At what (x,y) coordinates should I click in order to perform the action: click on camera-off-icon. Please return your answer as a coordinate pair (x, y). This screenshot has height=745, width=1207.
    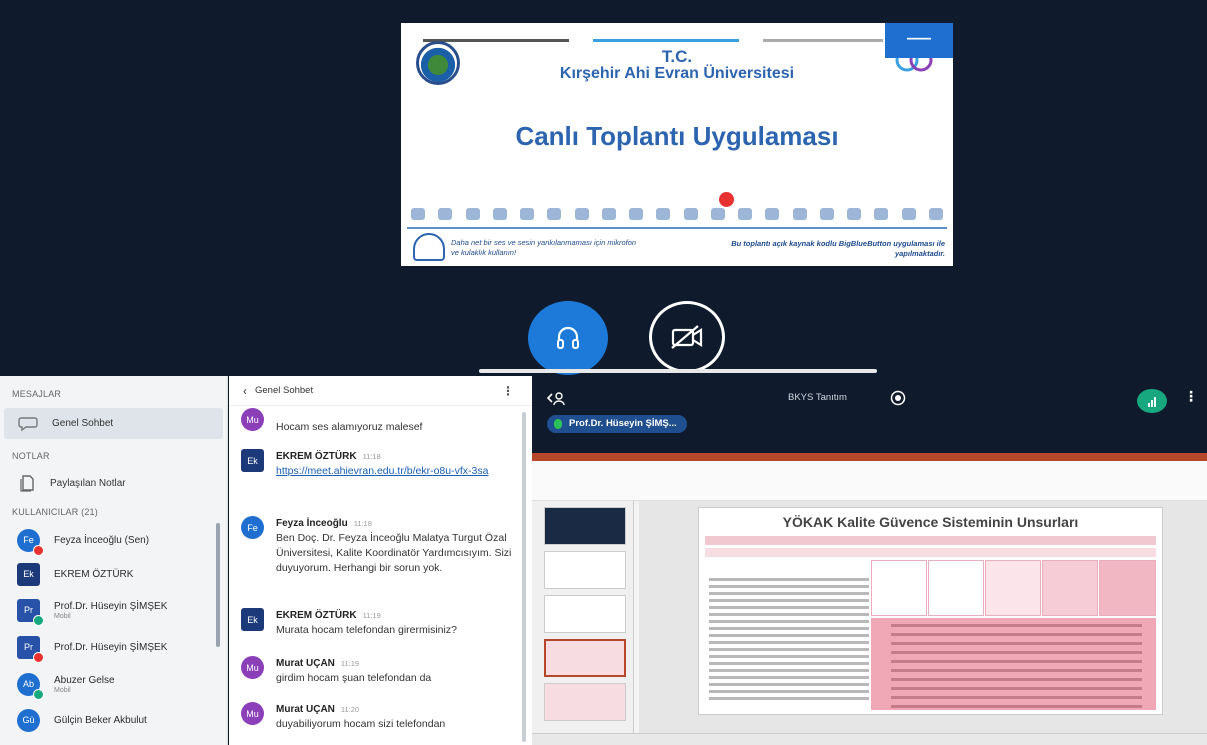
    Looking at the image, I should click on (687, 337).